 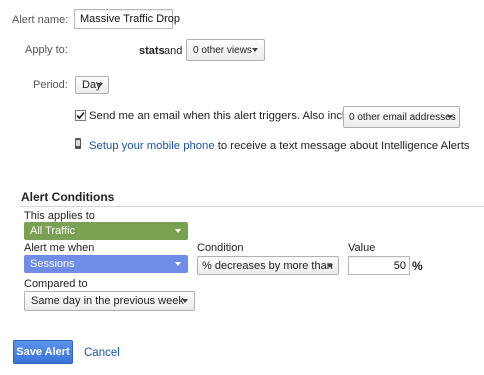 I want to click on condition-value: % decreases by more than, so click(x=267, y=265).